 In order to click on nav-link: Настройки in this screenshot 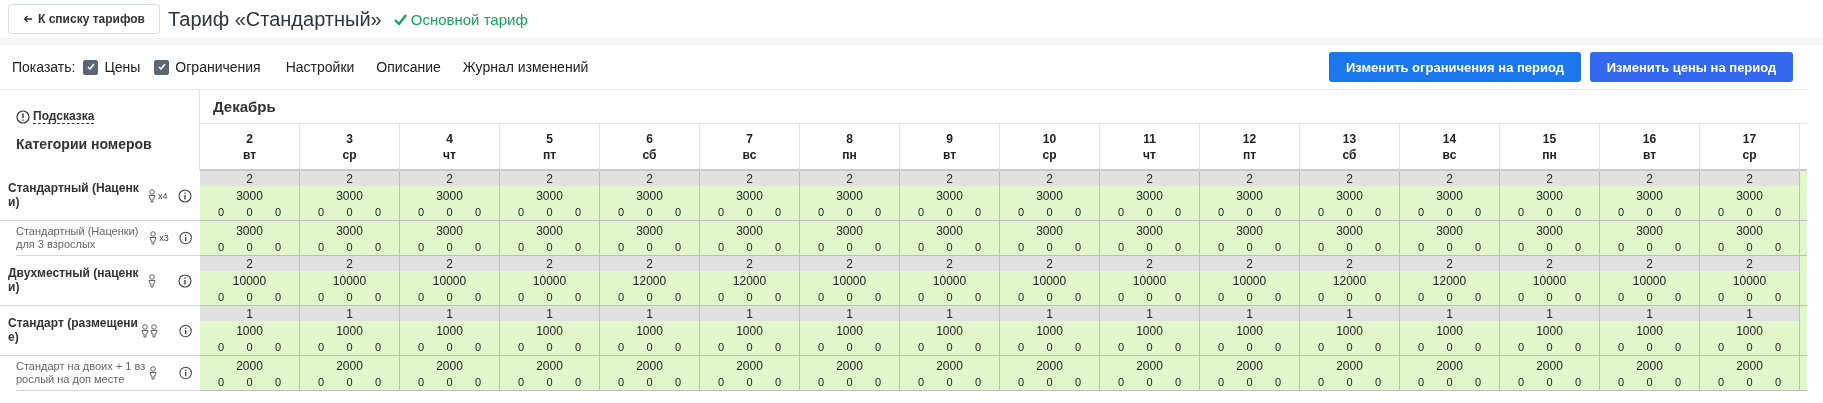, I will do `click(320, 67)`.